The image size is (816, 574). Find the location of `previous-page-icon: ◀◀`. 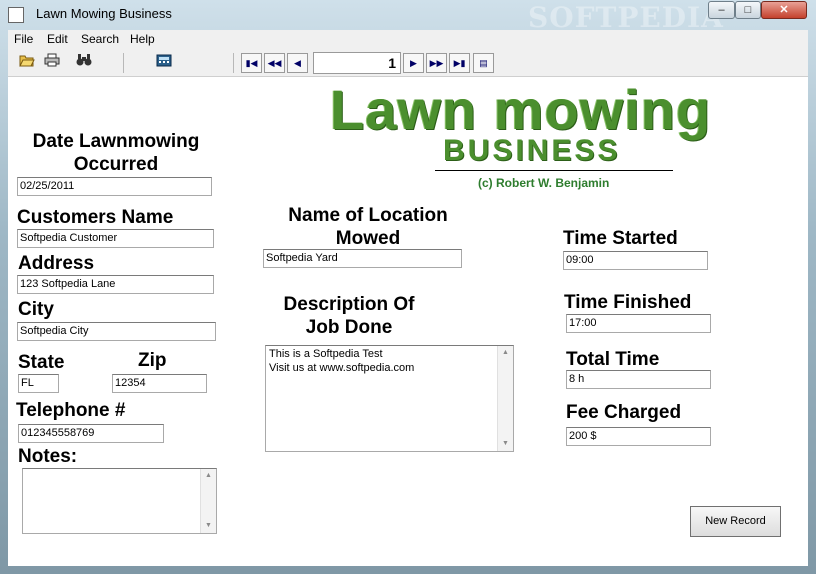

previous-page-icon: ◀◀ is located at coordinates (274, 63).